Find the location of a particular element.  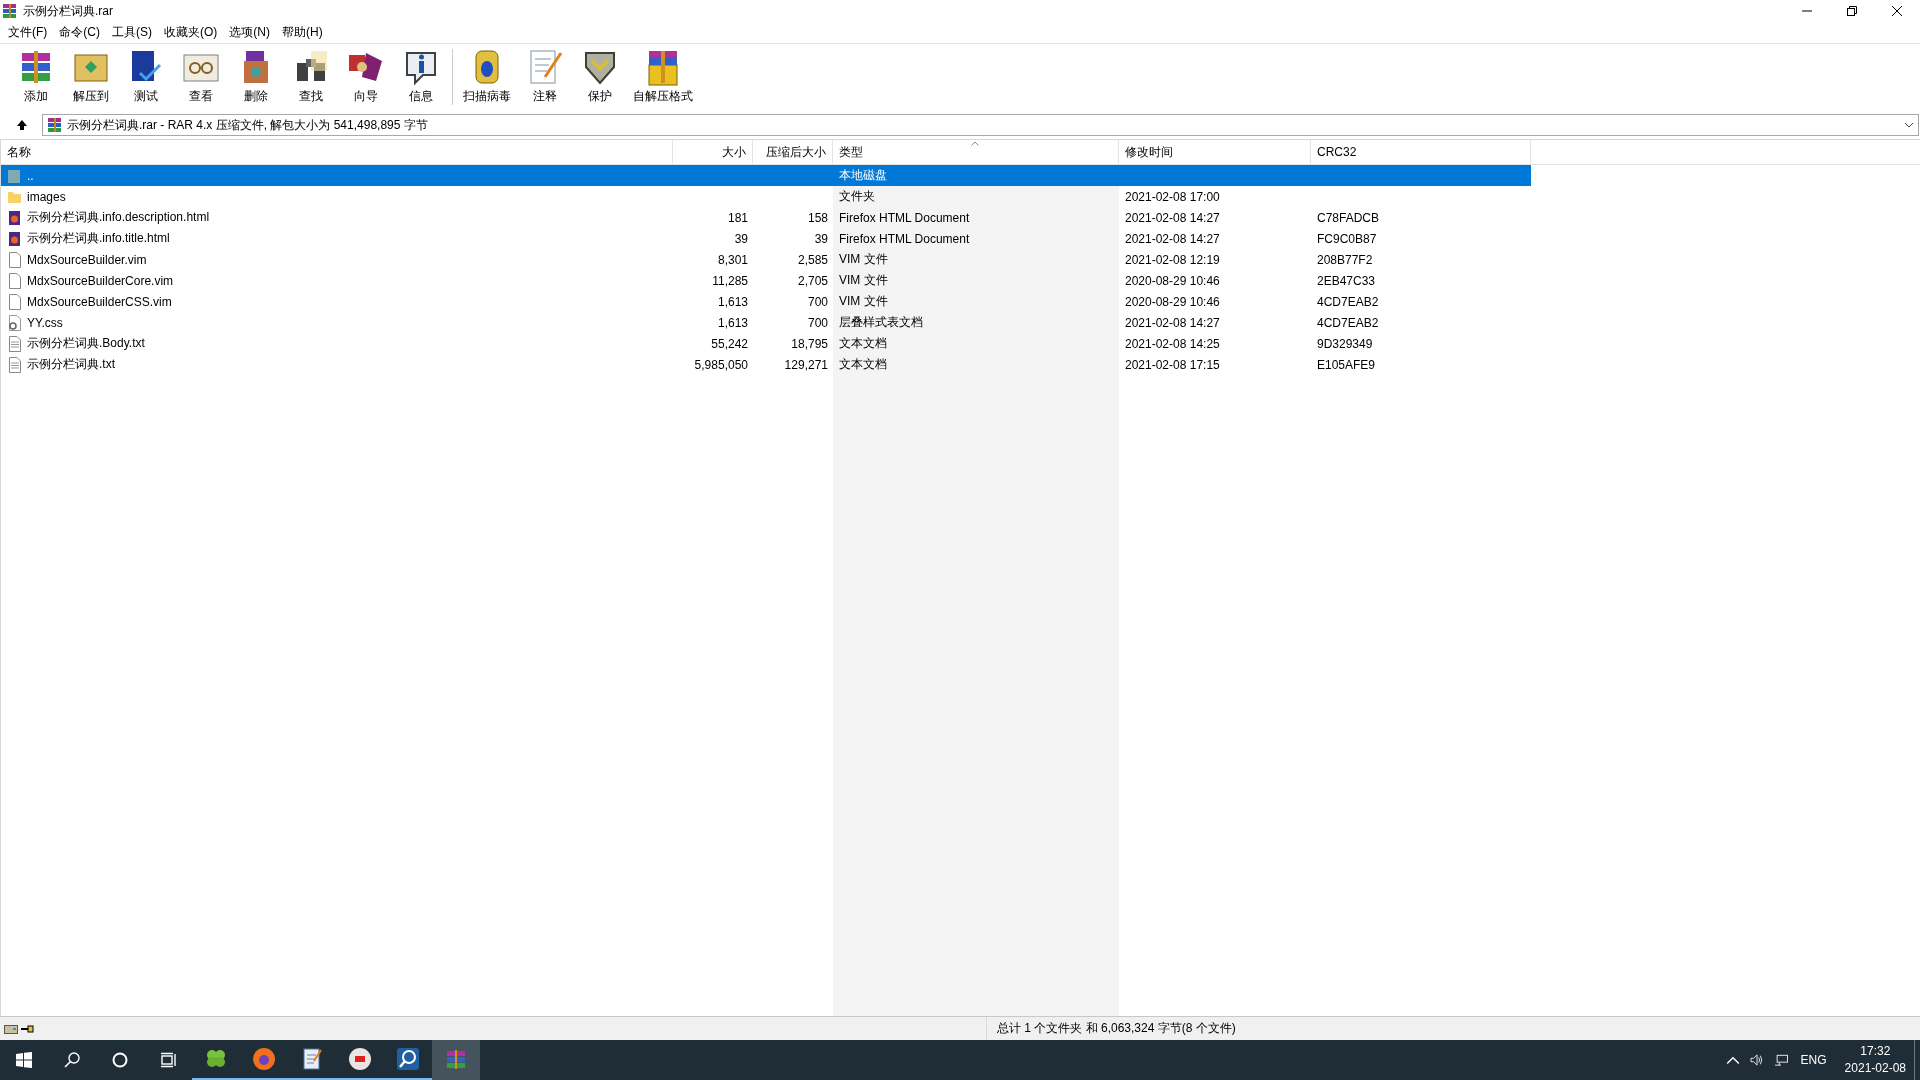

file-packed: 700 is located at coordinates (817, 301).